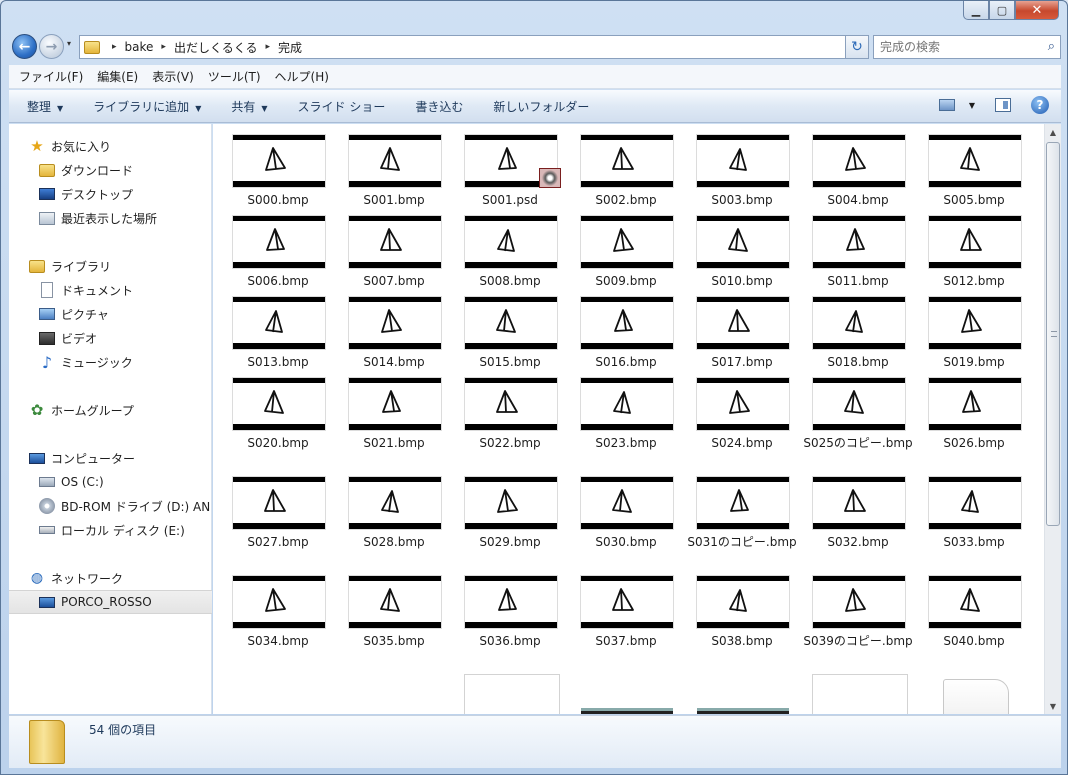  What do you see at coordinates (541, 106) in the screenshot?
I see `new-folder-button: 新しいフォルダー` at bounding box center [541, 106].